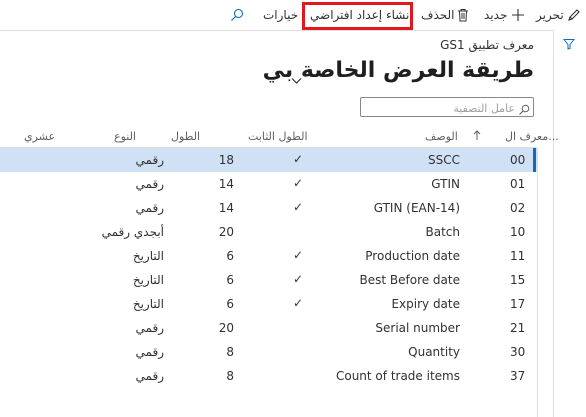  Describe the element at coordinates (518, 184) in the screenshot. I see `cell-id: 01` at that location.